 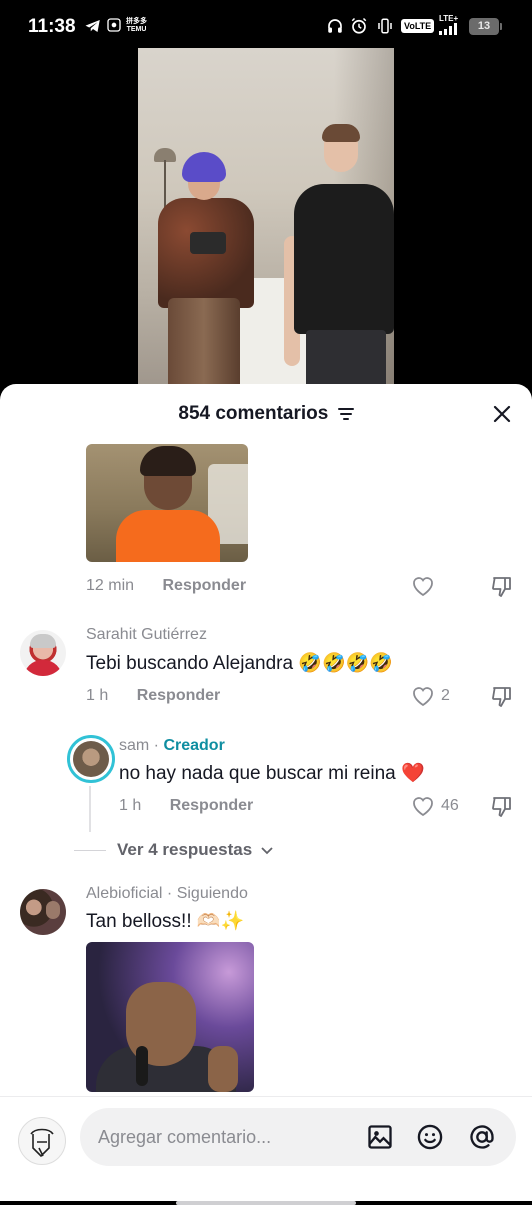 I want to click on lte-indicator: LTE+, so click(x=450, y=25).